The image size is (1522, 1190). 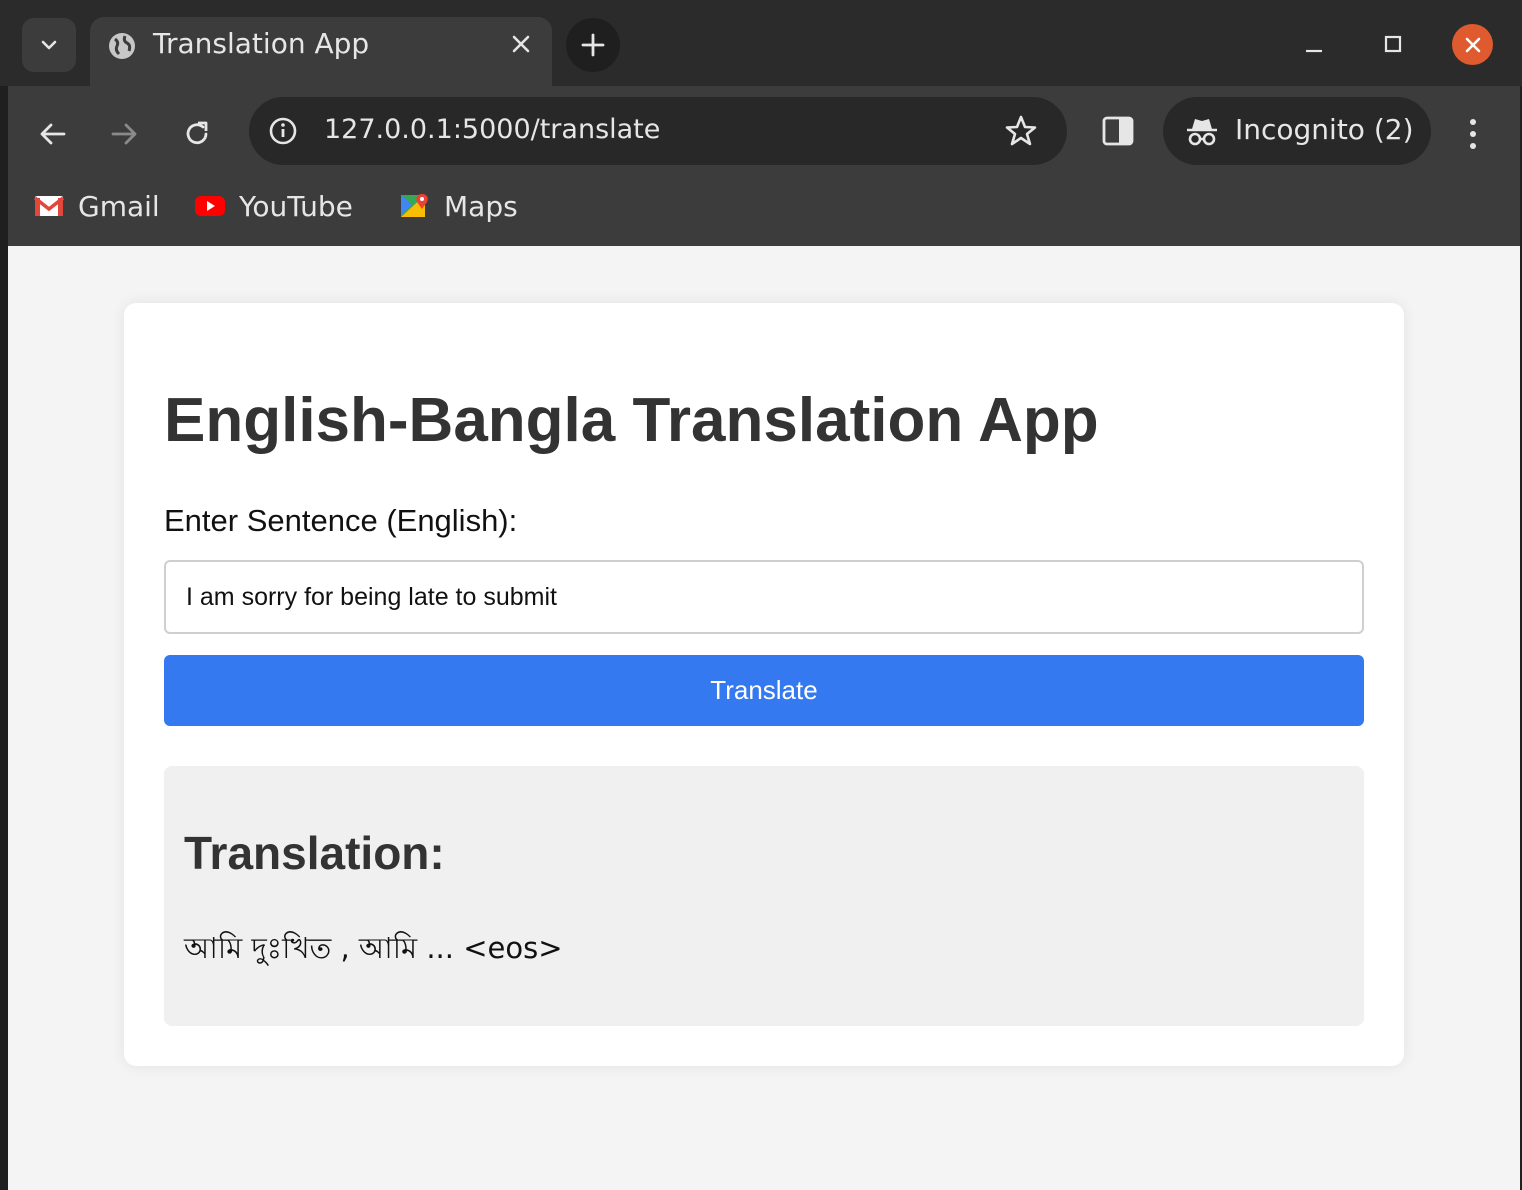 I want to click on reload-button, so click(x=197, y=134).